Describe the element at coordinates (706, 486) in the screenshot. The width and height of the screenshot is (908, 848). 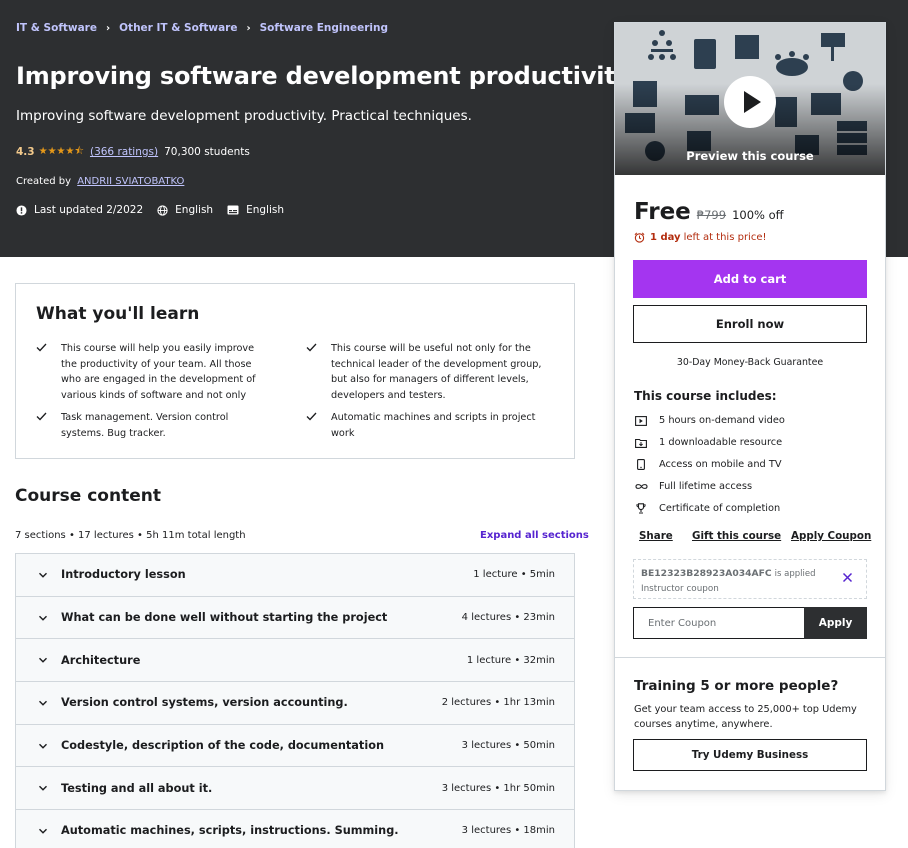
I see `include-text: Full lifetime access` at that location.